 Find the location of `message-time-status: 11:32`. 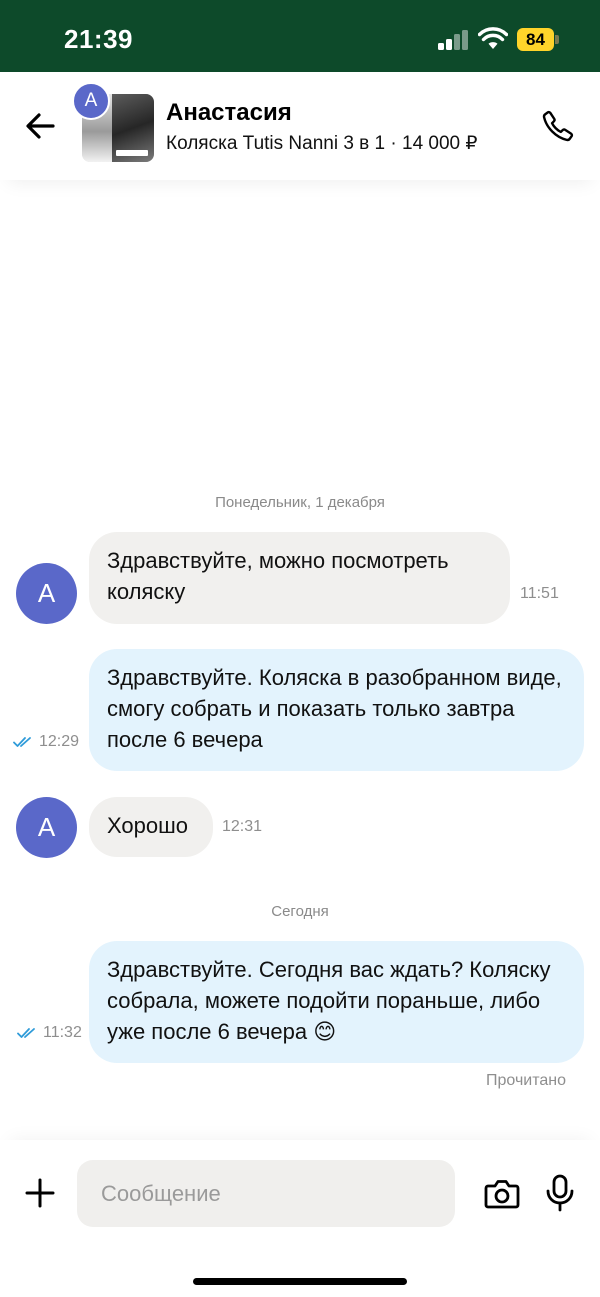

message-time-status: 11:32 is located at coordinates (49, 1033).